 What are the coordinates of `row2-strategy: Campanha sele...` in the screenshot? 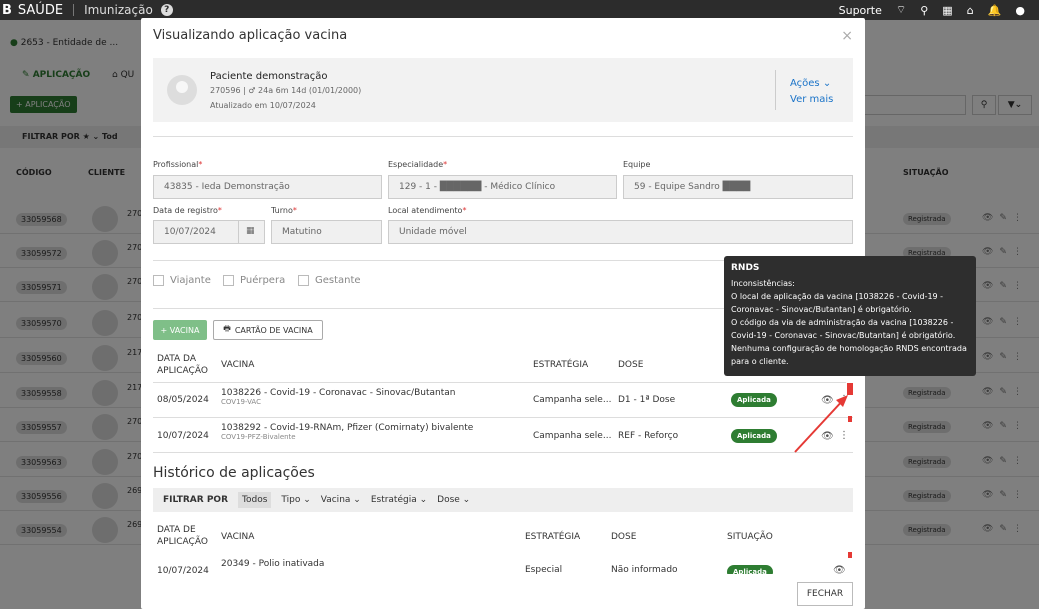 It's located at (572, 436).